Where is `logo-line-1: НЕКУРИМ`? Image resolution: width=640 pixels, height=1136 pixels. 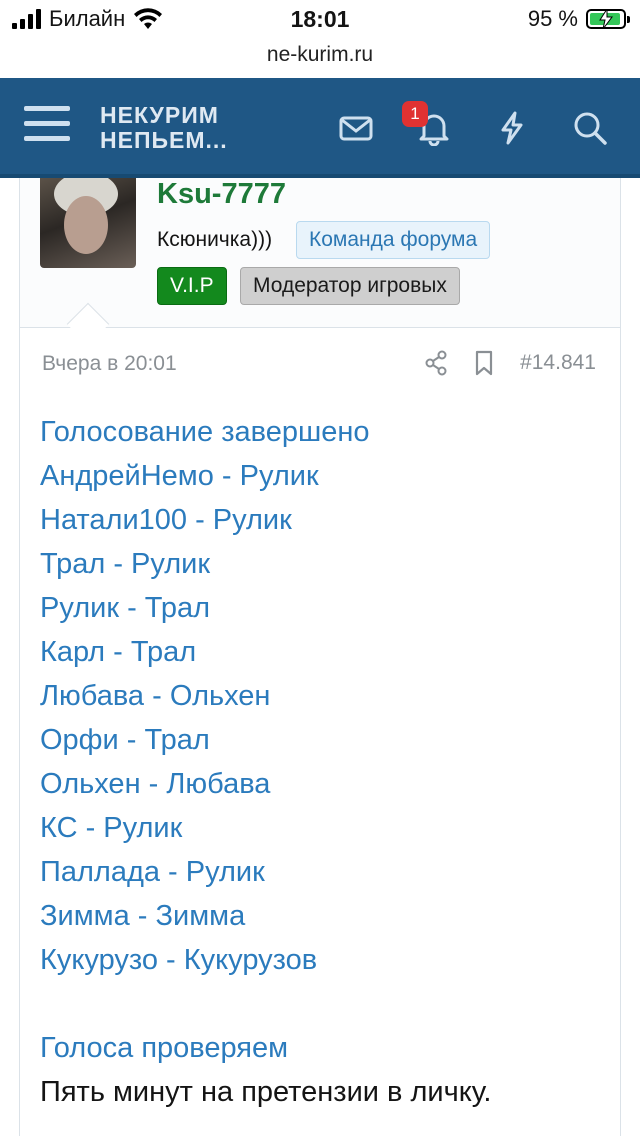
logo-line-1: НЕКУРИМ is located at coordinates (159, 115).